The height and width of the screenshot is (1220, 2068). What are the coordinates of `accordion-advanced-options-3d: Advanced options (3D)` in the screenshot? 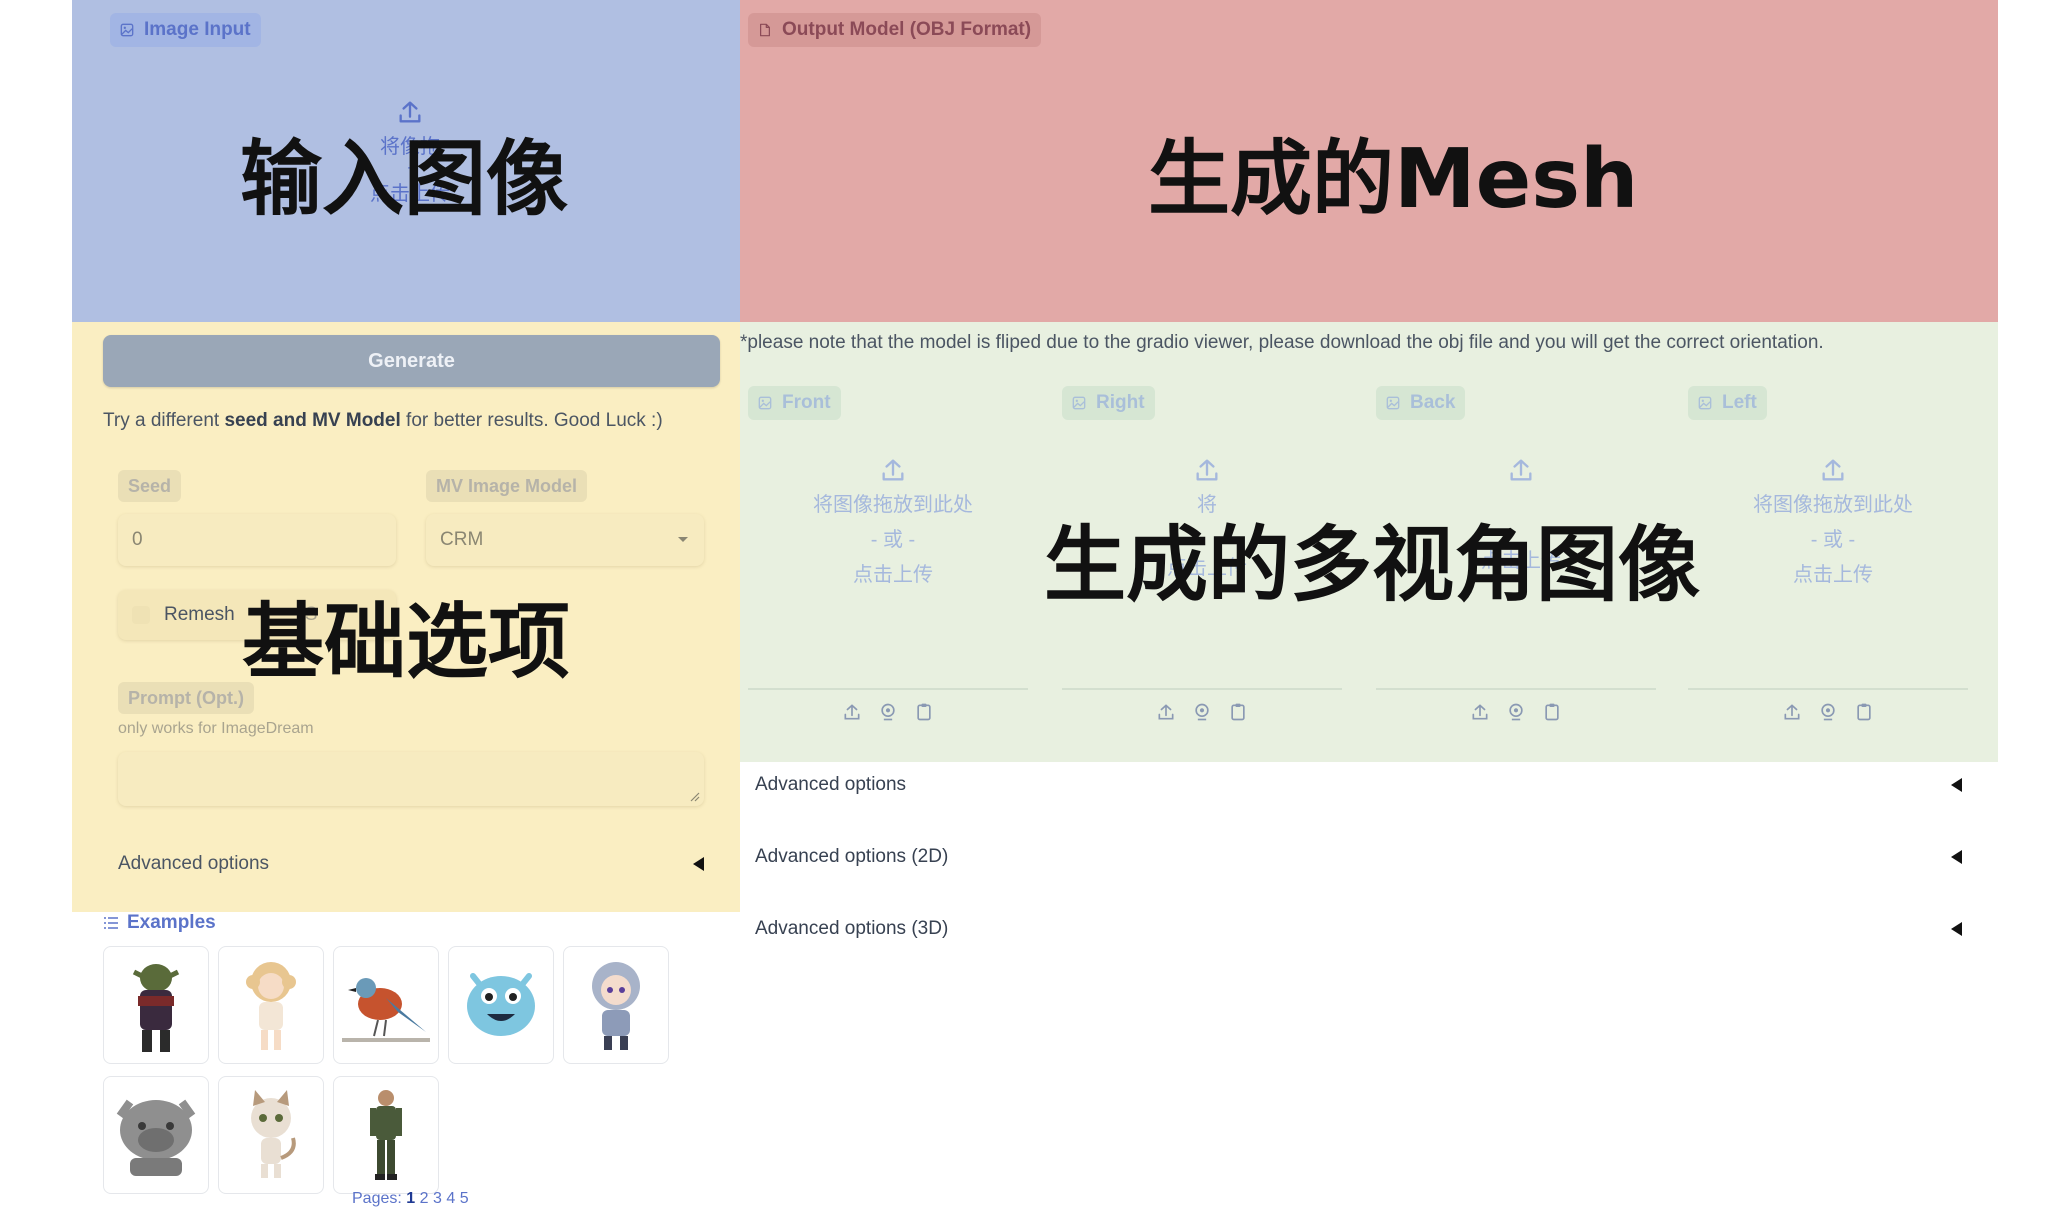 It's located at (1358, 929).